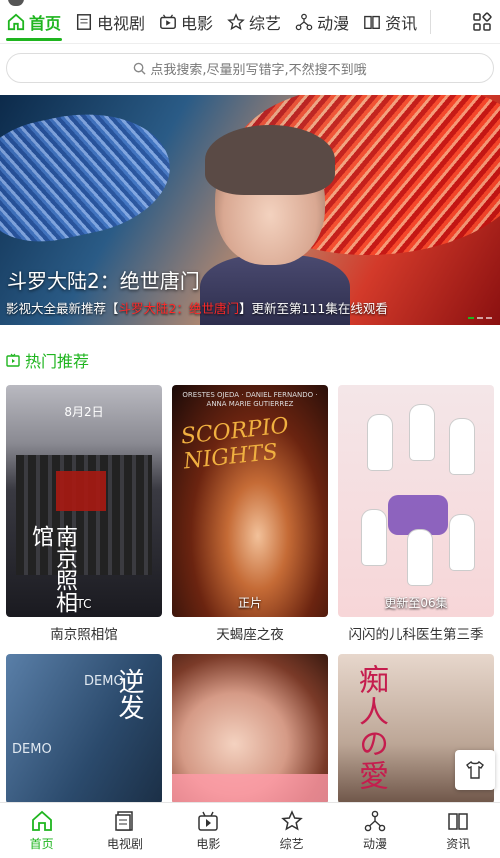  I want to click on card-tag: TC, so click(84, 604).